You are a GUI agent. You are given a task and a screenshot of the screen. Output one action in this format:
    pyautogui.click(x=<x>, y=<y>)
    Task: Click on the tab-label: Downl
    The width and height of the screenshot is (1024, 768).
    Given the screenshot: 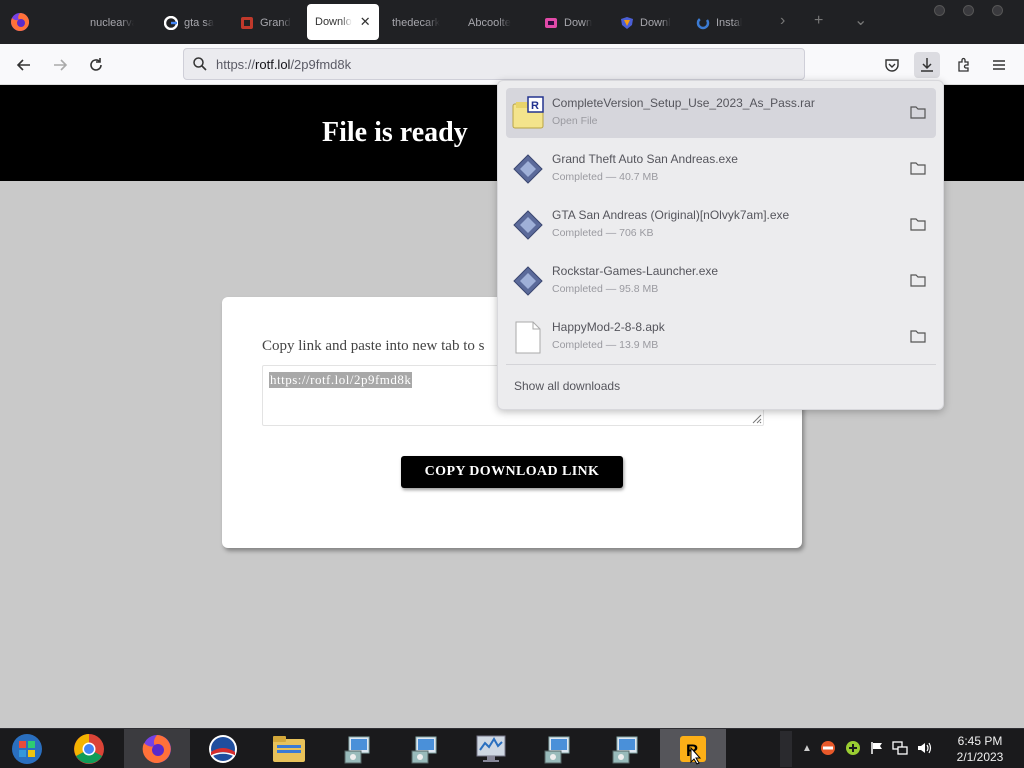 What is the action you would take?
    pyautogui.click(x=655, y=23)
    